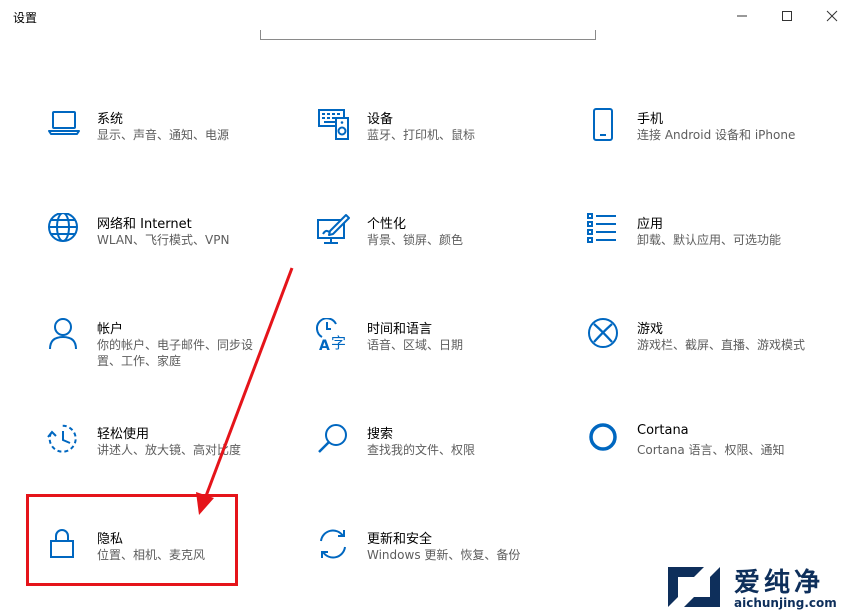  Describe the element at coordinates (387, 224) in the screenshot. I see `tile-title: 个性化` at that location.